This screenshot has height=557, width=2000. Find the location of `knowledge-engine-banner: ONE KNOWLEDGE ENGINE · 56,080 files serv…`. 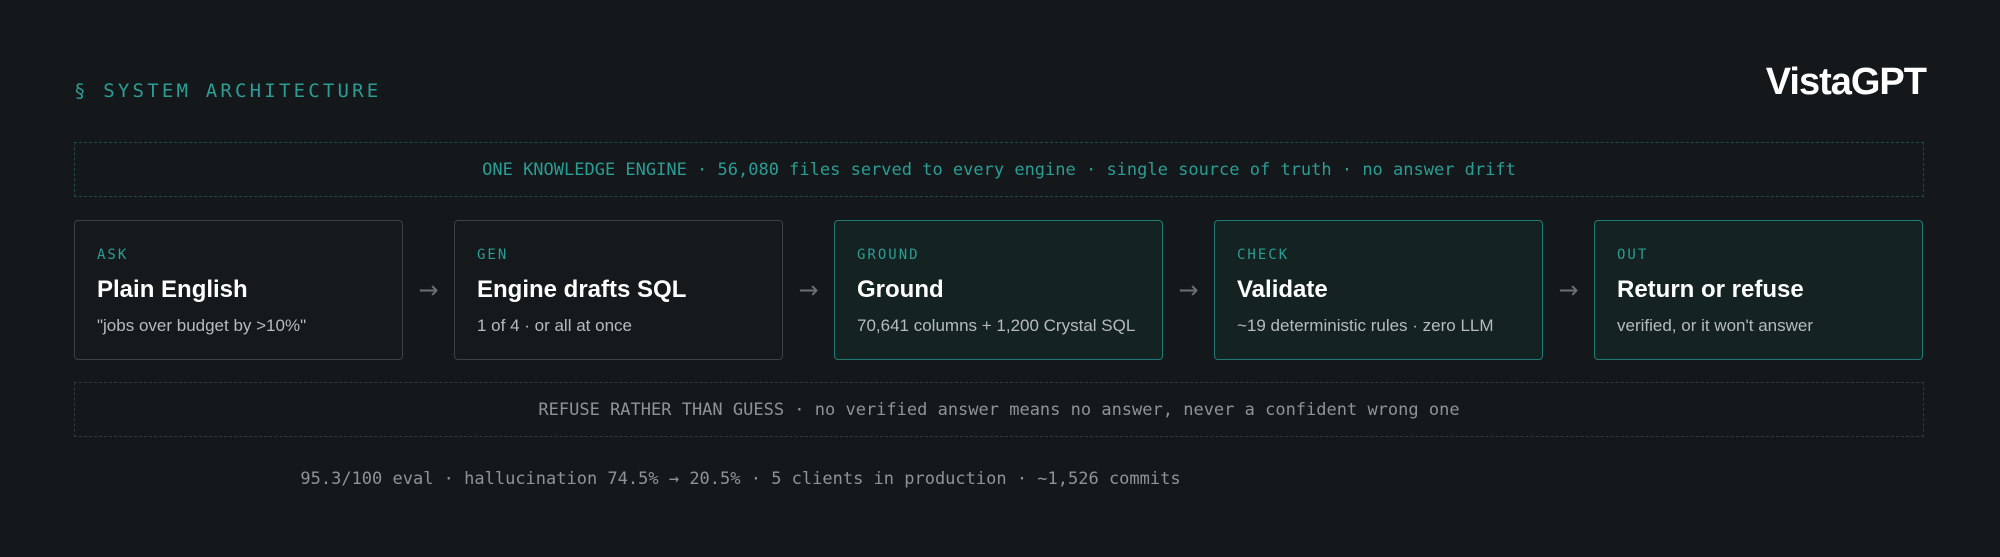

knowledge-engine-banner: ONE KNOWLEDGE ENGINE · 56,080 files serv… is located at coordinates (999, 169).